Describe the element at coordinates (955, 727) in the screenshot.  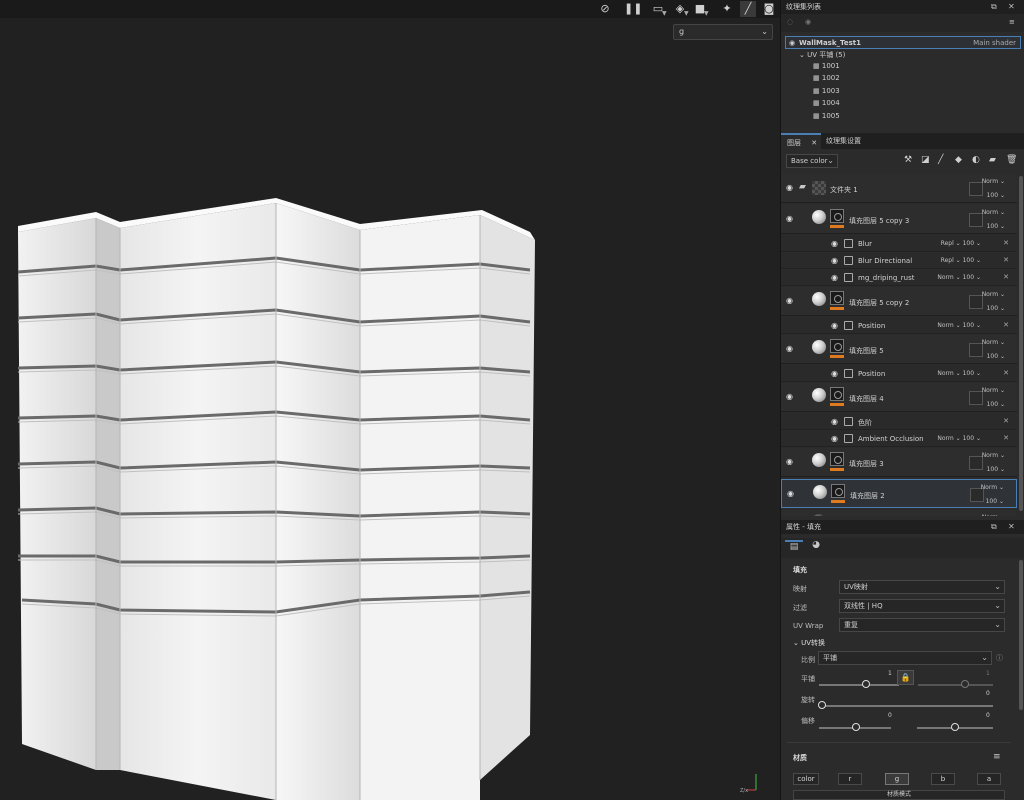
I see `offset-slider-2-knob` at that location.